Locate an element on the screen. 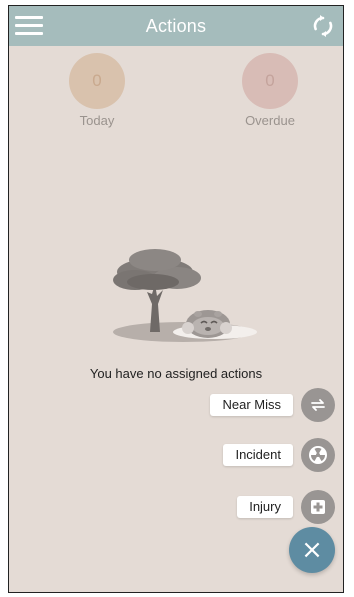 This screenshot has width=354, height=597. today-count-badge: 0 is located at coordinates (97, 81).